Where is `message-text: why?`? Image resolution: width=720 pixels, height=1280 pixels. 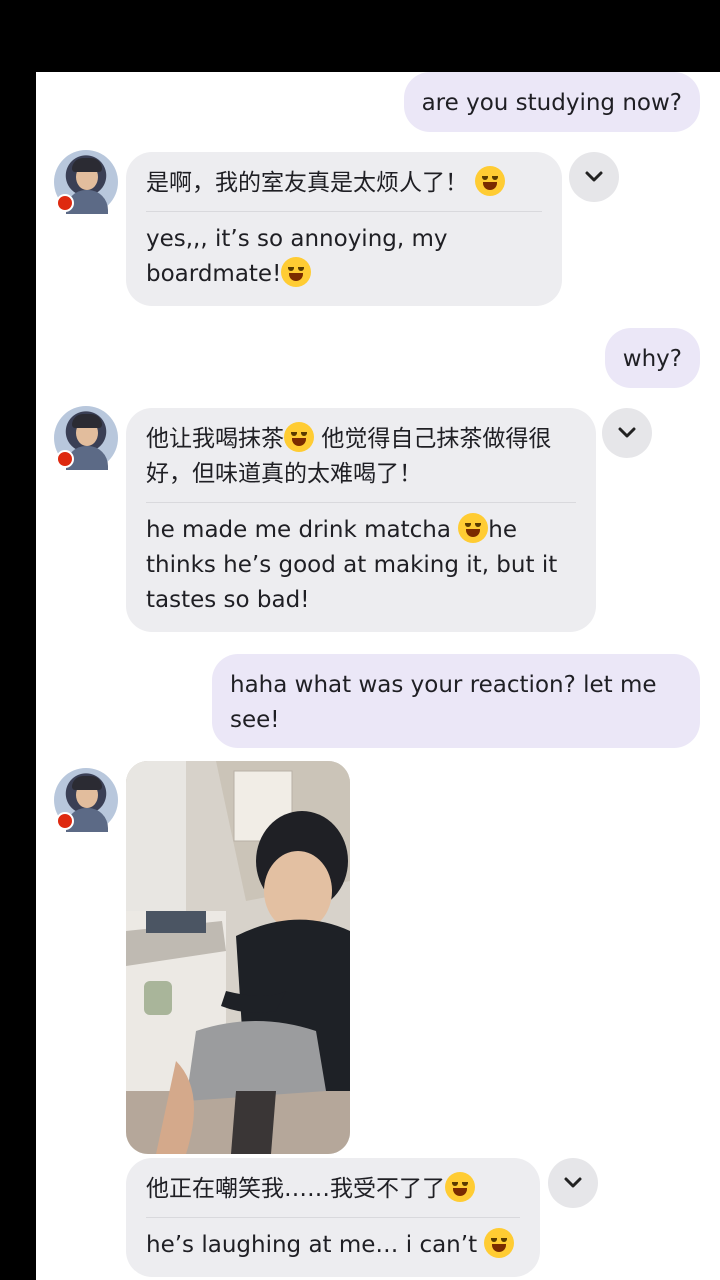 message-text: why? is located at coordinates (652, 359).